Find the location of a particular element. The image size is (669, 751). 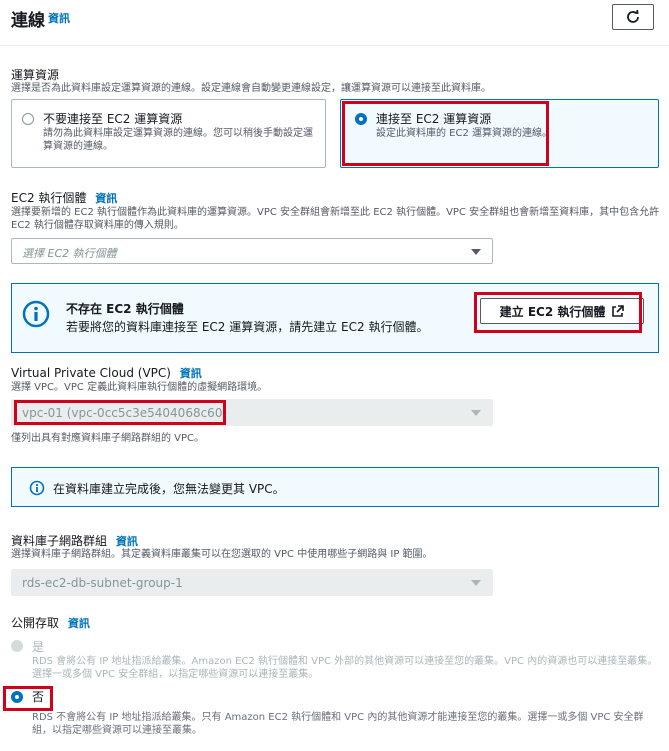

ec2-instance-select: 選擇 EC2 執行個體 is located at coordinates (252, 251).